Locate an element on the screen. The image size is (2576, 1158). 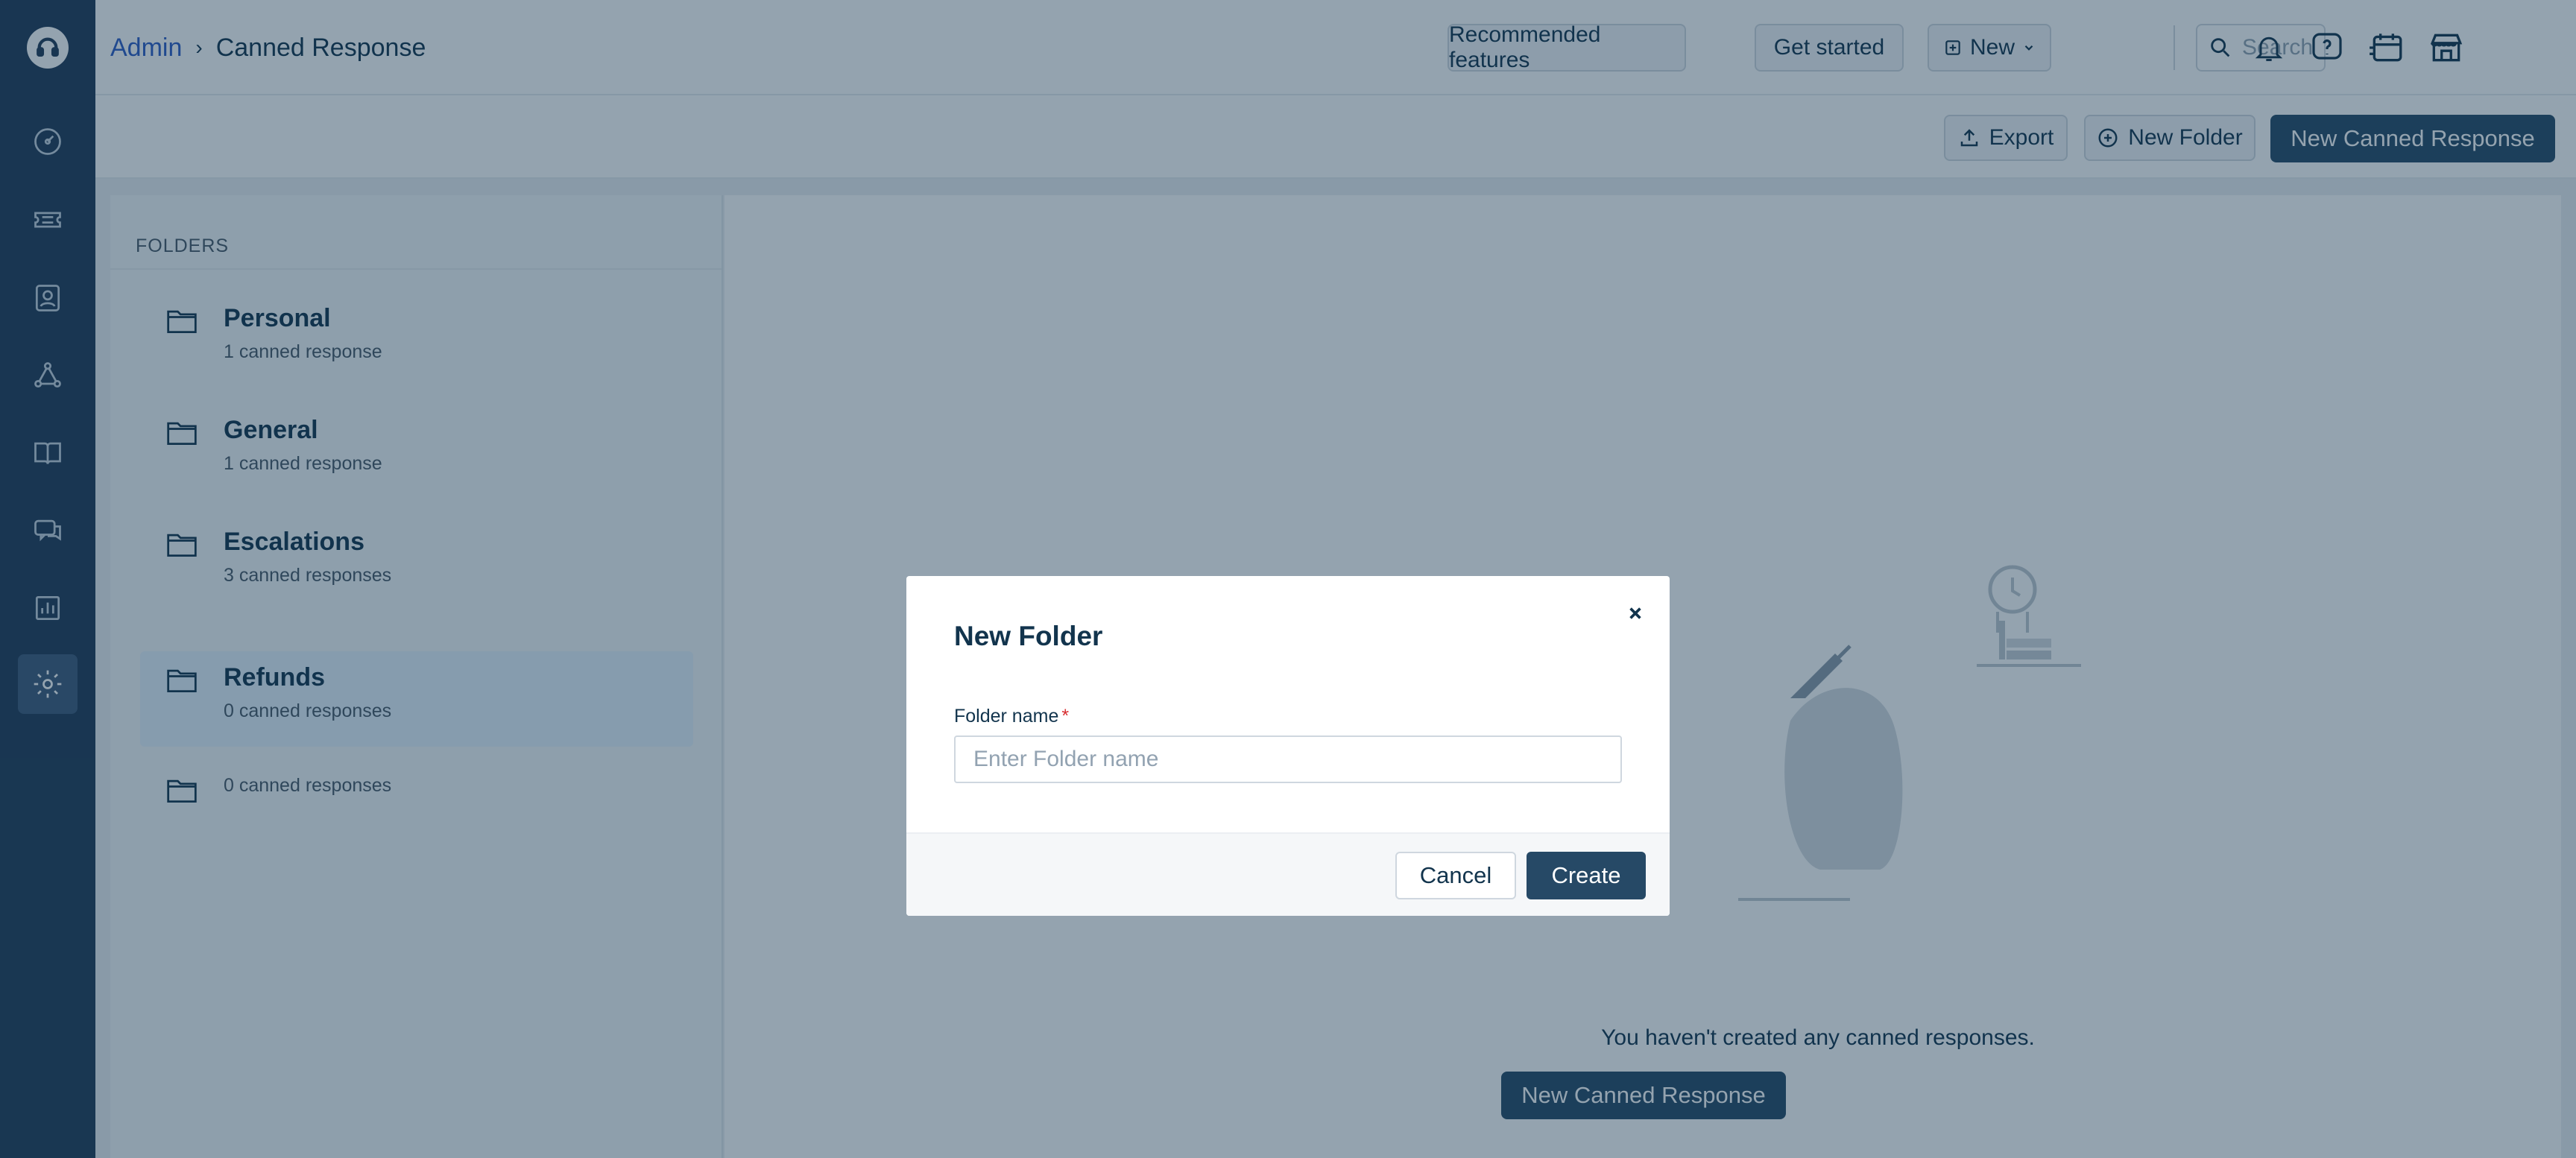
create-button: Create is located at coordinates (1586, 876).